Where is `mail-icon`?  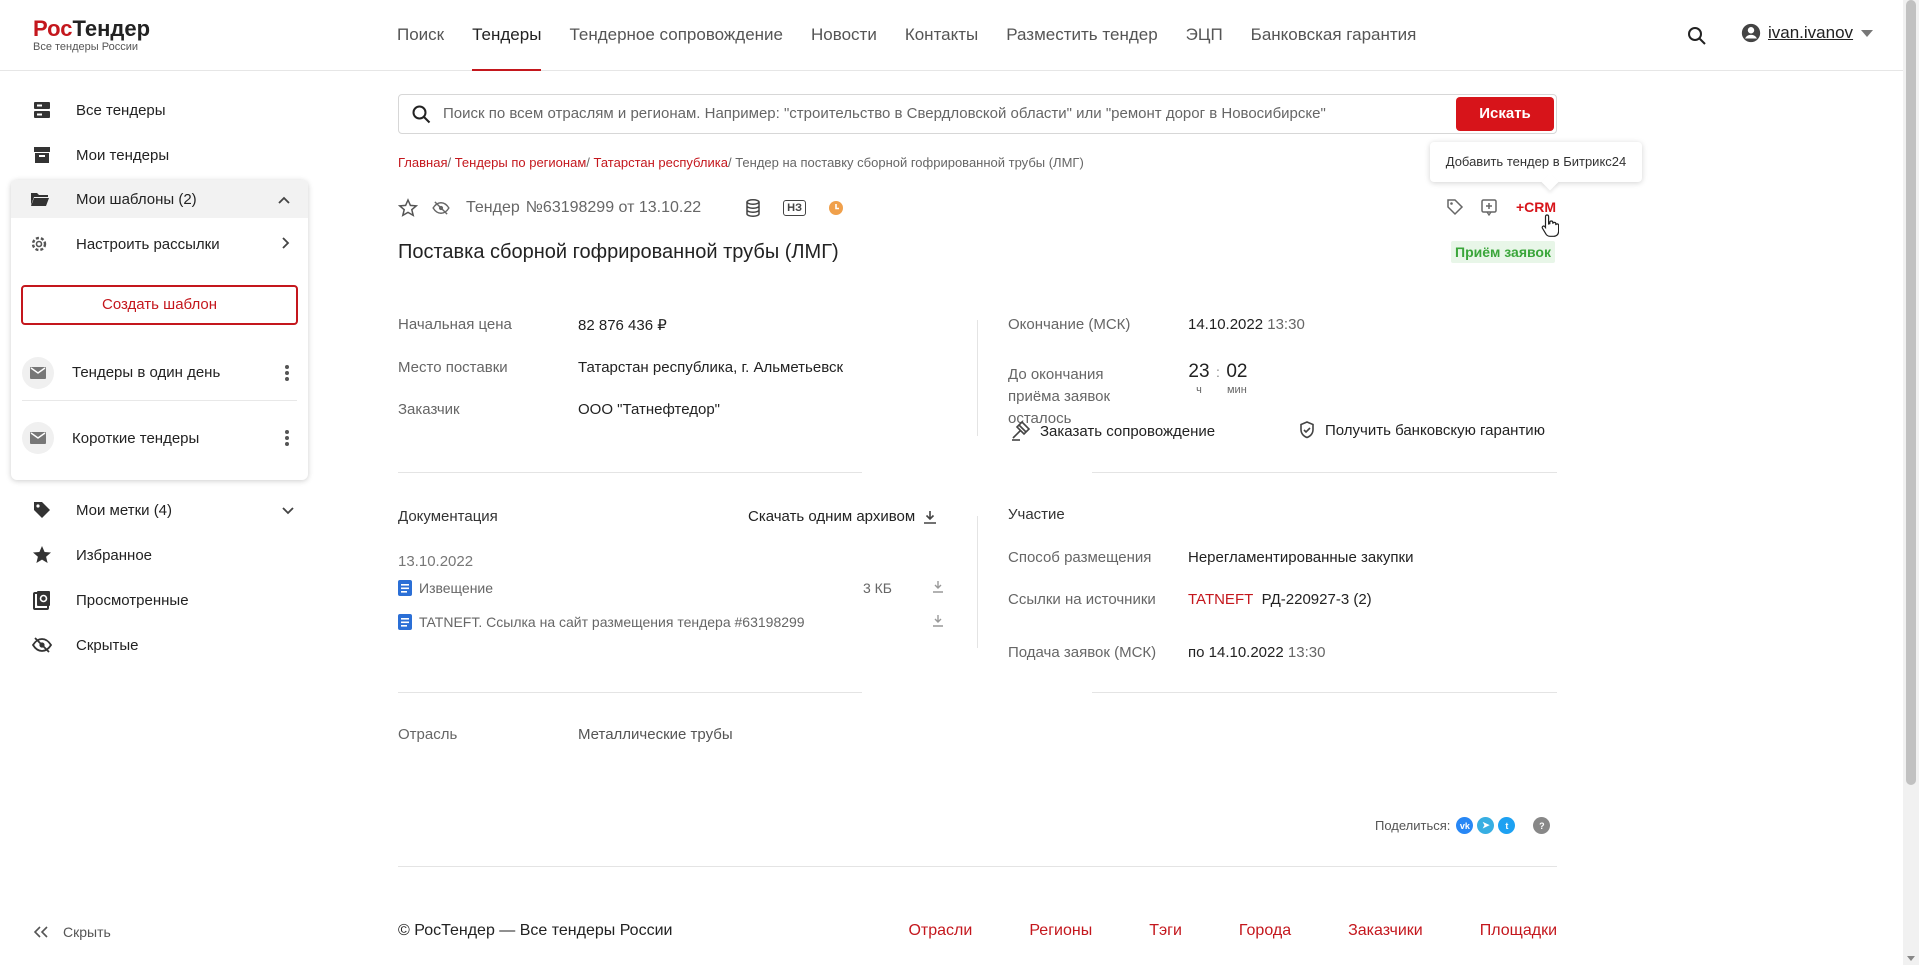 mail-icon is located at coordinates (38, 438).